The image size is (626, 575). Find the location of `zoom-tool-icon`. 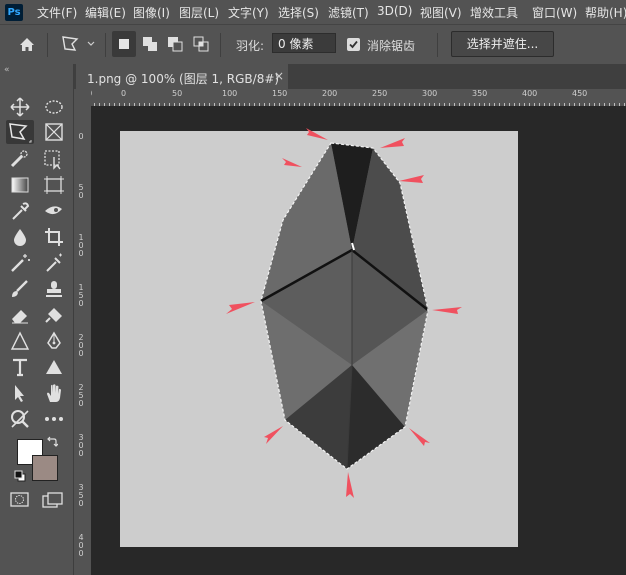

zoom-tool-icon is located at coordinates (20, 419).